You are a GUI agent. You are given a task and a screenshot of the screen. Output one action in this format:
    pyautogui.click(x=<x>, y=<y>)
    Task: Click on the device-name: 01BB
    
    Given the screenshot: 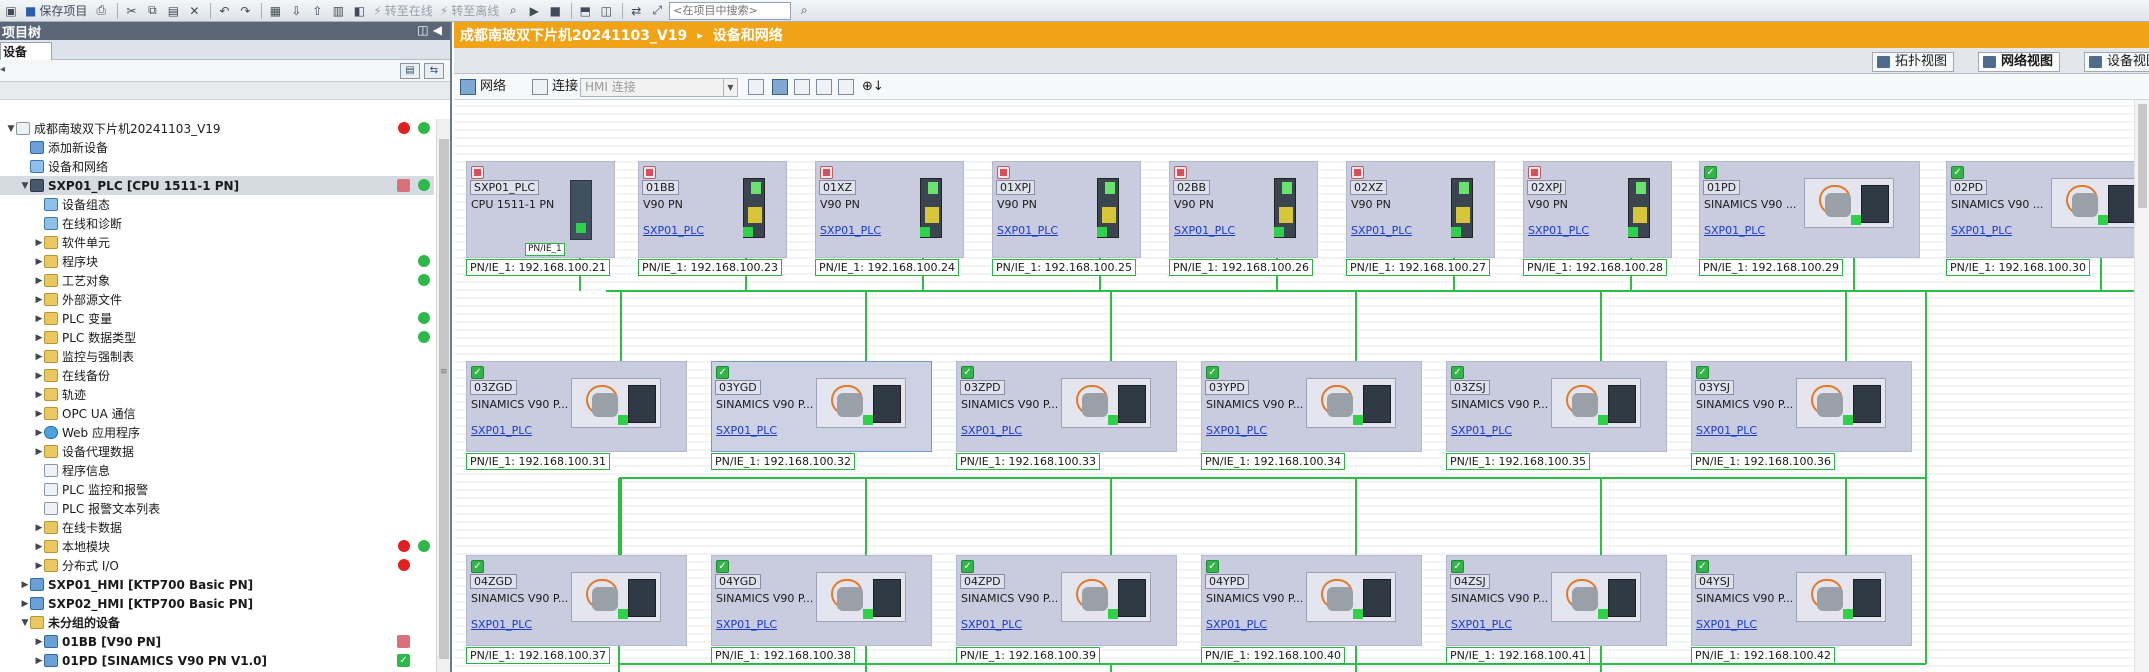 What is the action you would take?
    pyautogui.click(x=661, y=187)
    